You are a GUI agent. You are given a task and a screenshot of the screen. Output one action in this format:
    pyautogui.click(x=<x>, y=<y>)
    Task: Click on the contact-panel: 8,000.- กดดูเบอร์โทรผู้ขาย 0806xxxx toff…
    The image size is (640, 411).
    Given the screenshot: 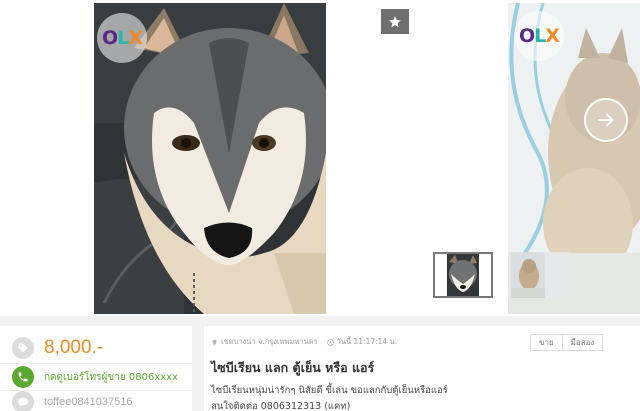 What is the action you would take?
    pyautogui.click(x=96, y=368)
    